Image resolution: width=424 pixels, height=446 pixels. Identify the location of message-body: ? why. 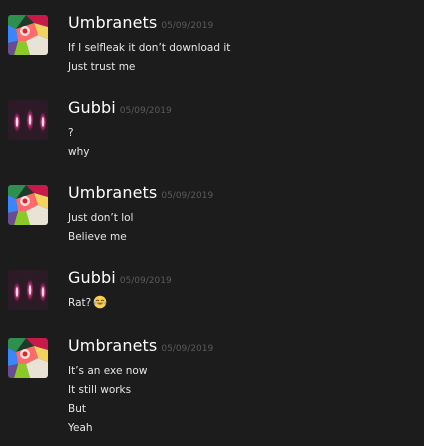
(78, 143).